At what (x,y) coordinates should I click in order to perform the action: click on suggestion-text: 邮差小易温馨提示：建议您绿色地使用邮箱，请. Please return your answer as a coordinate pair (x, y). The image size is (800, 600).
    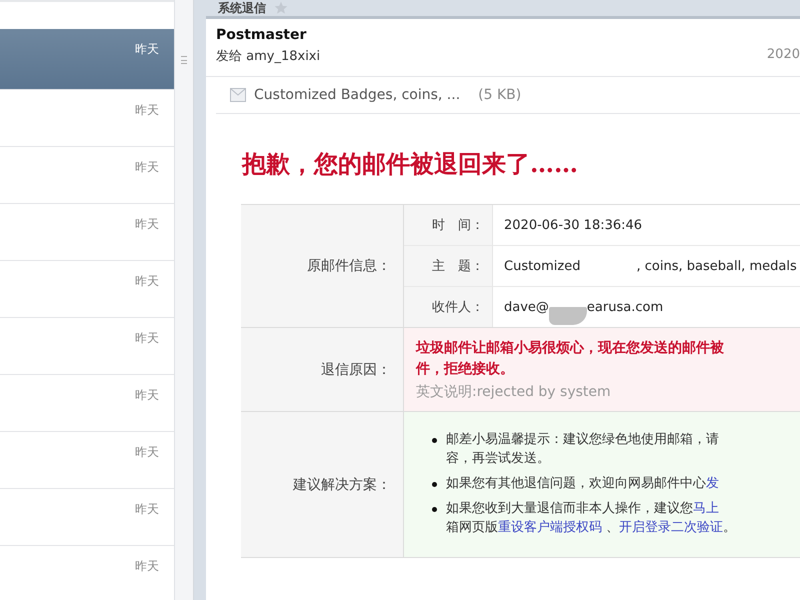
    Looking at the image, I should click on (582, 439).